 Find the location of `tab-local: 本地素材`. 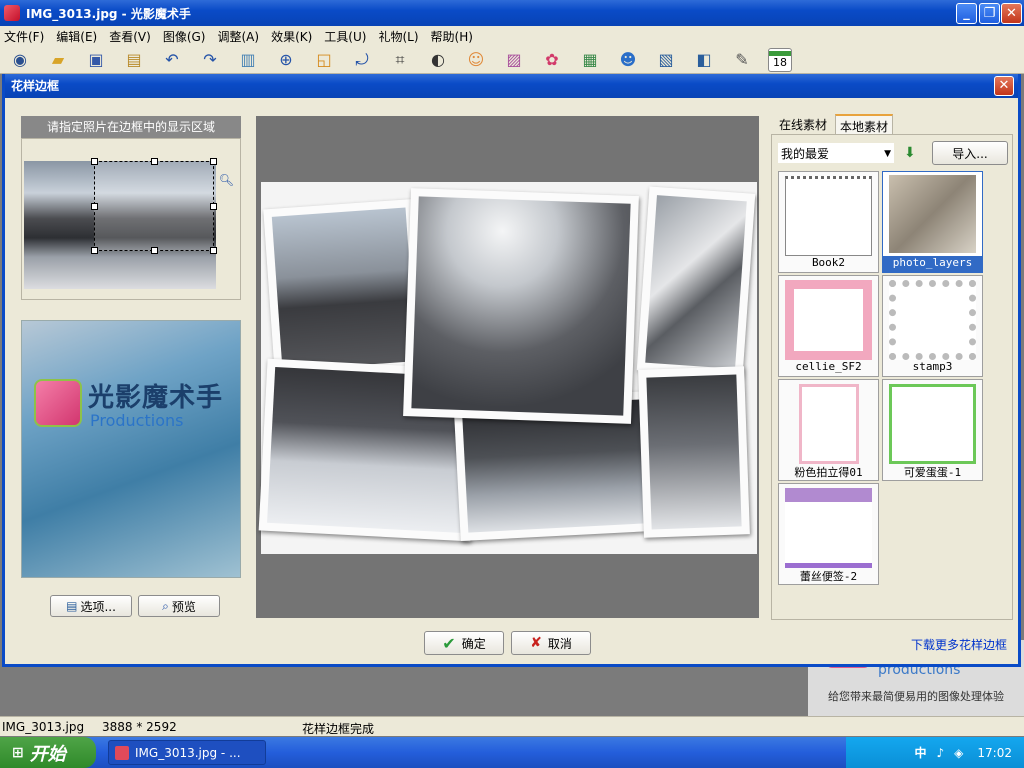

tab-local: 本地素材 is located at coordinates (864, 125).